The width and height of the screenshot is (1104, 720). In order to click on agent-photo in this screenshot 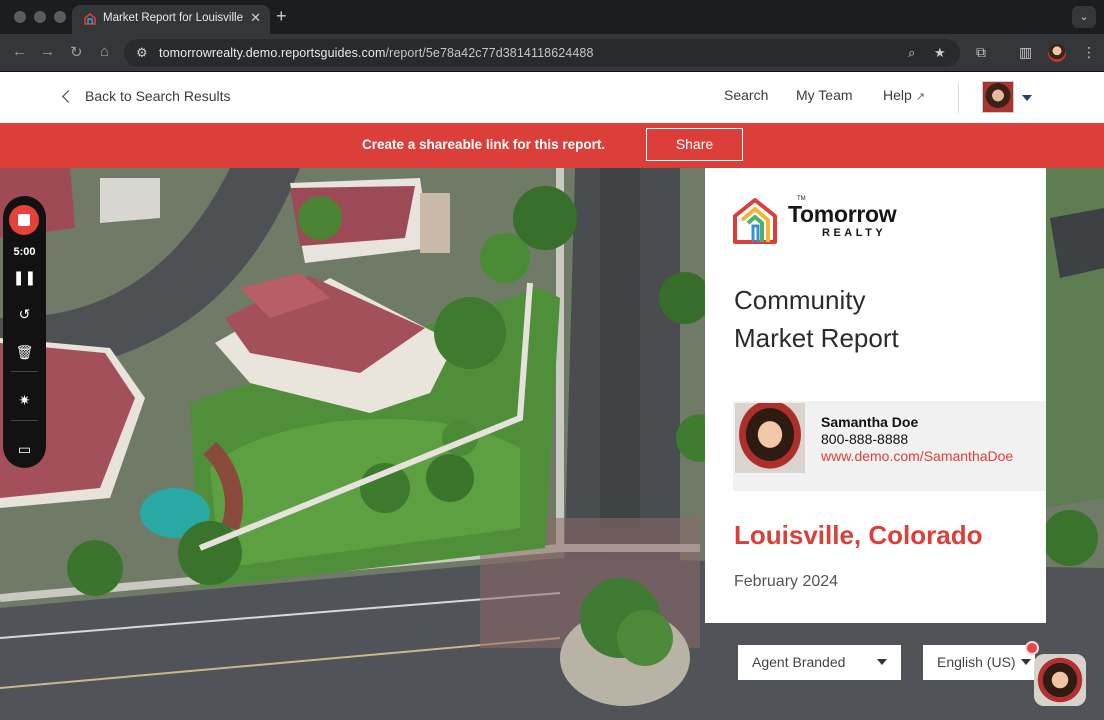, I will do `click(770, 438)`.